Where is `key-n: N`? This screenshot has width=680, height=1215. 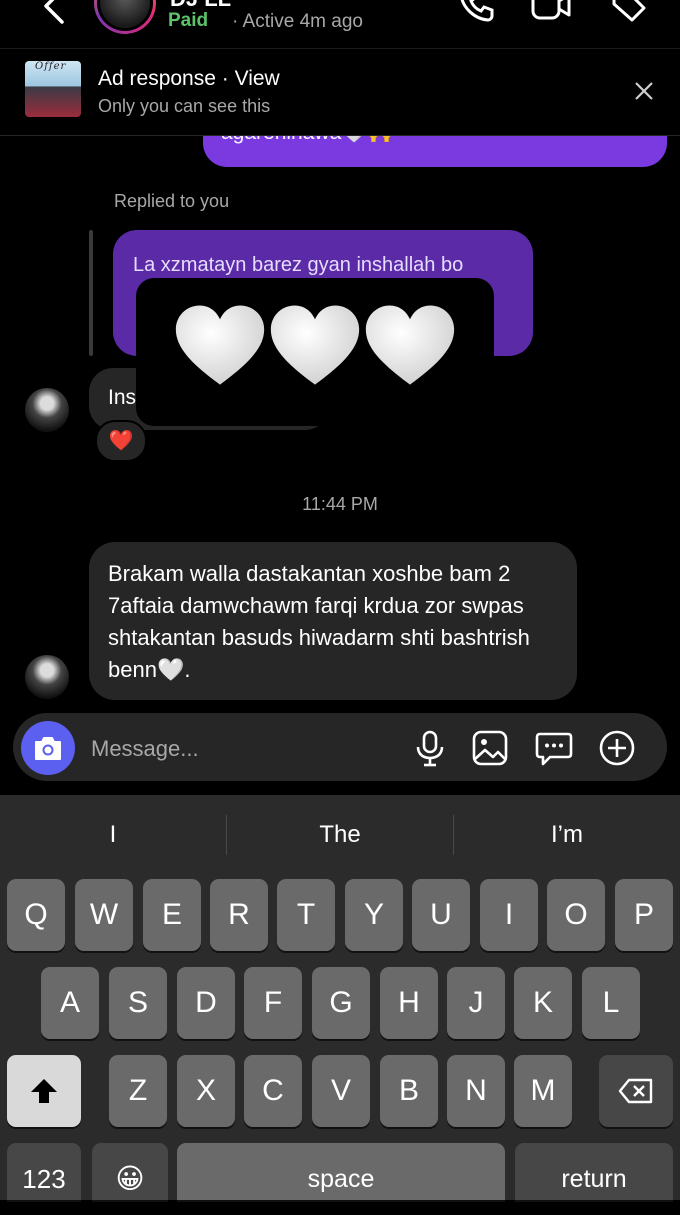
key-n: N is located at coordinates (476, 1091).